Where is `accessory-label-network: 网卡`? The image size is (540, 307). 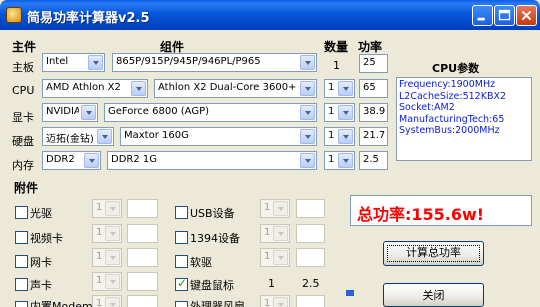
accessory-label-network: 网卡 is located at coordinates (41, 262).